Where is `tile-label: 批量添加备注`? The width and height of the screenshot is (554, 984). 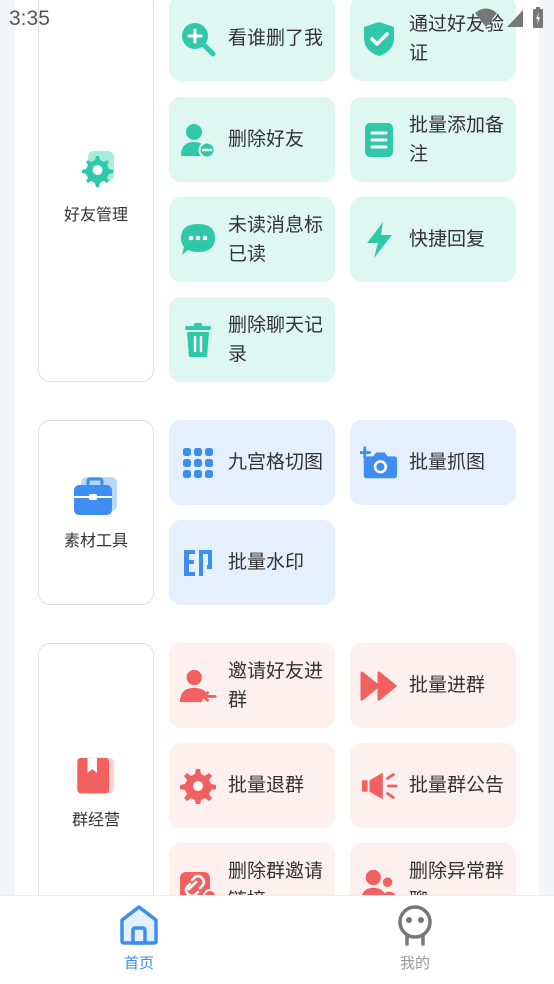 tile-label: 批量添加备注 is located at coordinates (457, 139).